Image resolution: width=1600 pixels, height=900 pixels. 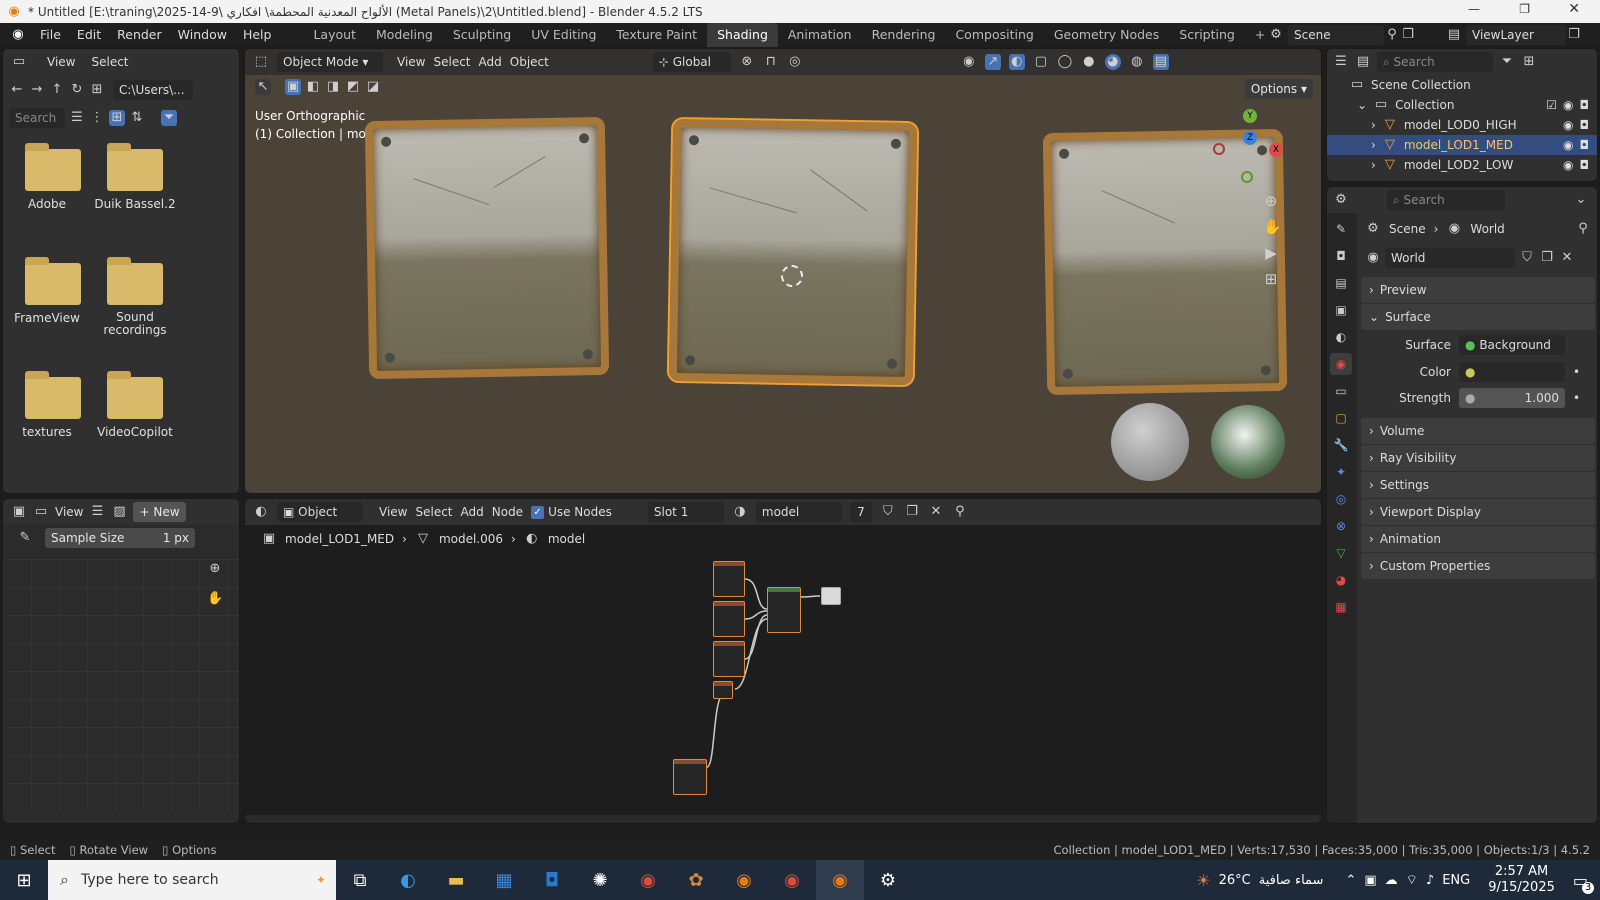 I want to click on file-explorer-icon: ▬, so click(x=456, y=880).